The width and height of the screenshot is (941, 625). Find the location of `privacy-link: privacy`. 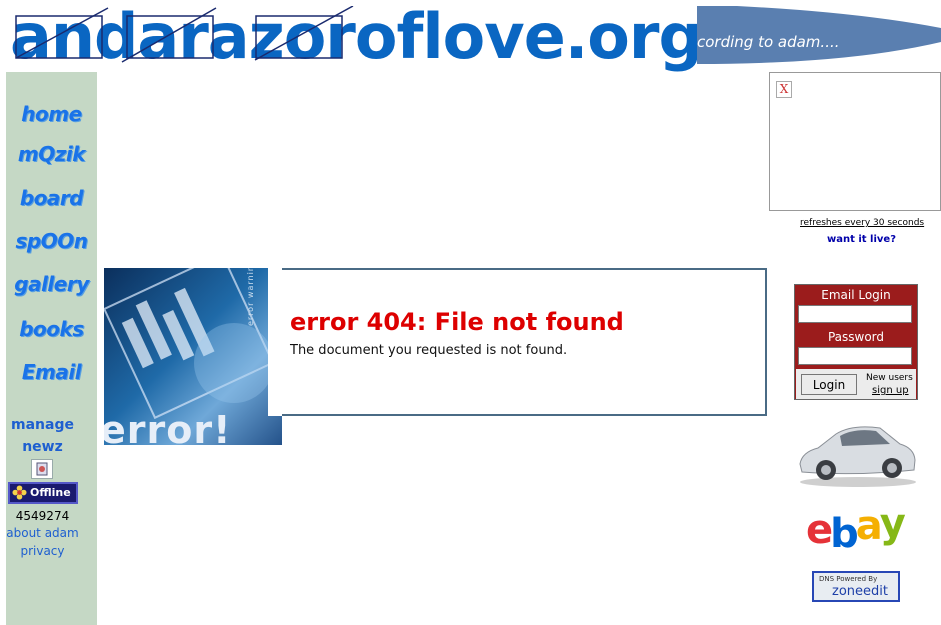

privacy-link: privacy is located at coordinates (42, 551).